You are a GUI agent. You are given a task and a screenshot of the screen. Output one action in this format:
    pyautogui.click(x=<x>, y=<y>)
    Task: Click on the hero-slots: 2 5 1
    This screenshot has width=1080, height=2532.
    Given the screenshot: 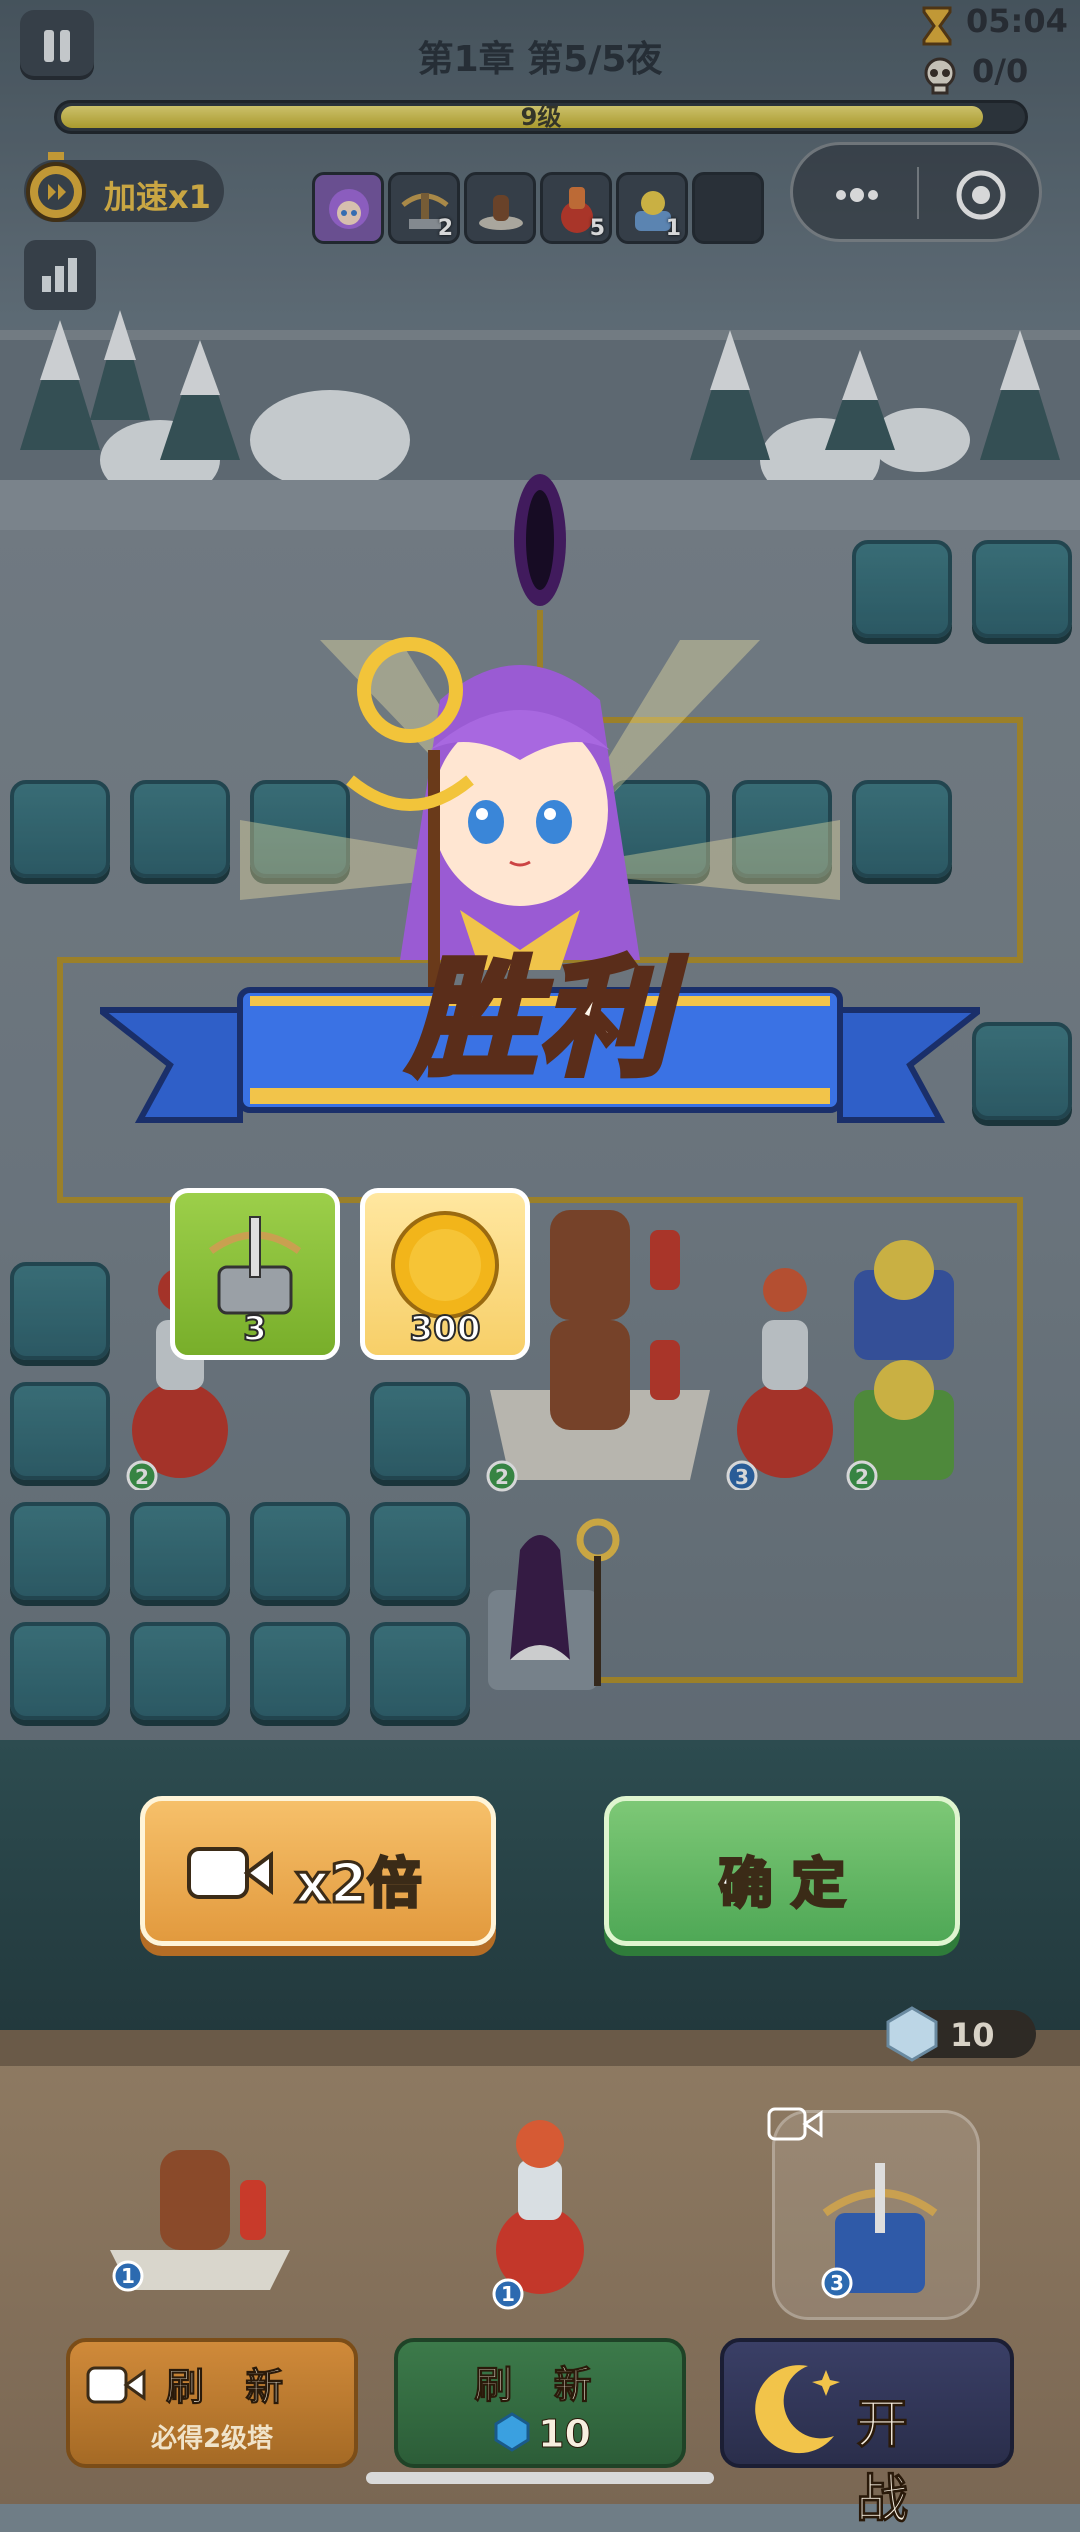 What is the action you would take?
    pyautogui.click(x=542, y=130)
    